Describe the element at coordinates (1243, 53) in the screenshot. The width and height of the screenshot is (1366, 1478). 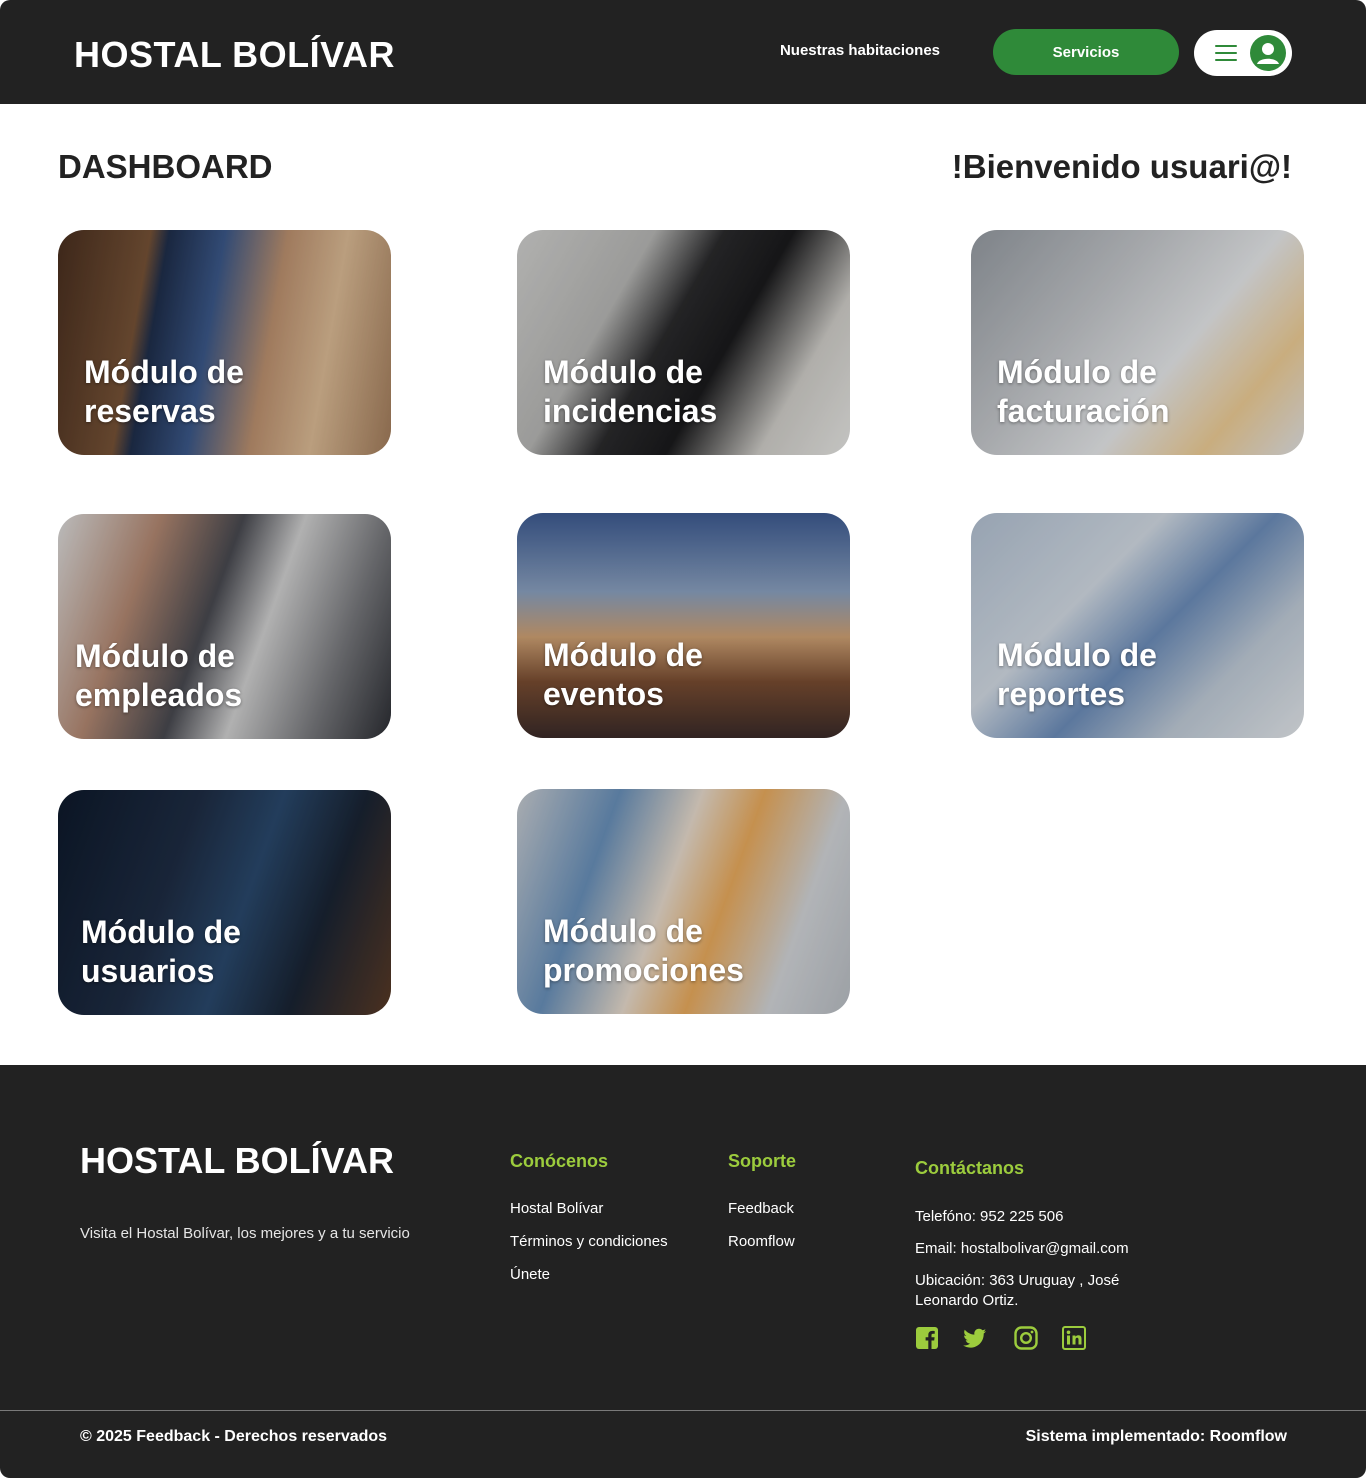
I see `user-menu-button` at that location.